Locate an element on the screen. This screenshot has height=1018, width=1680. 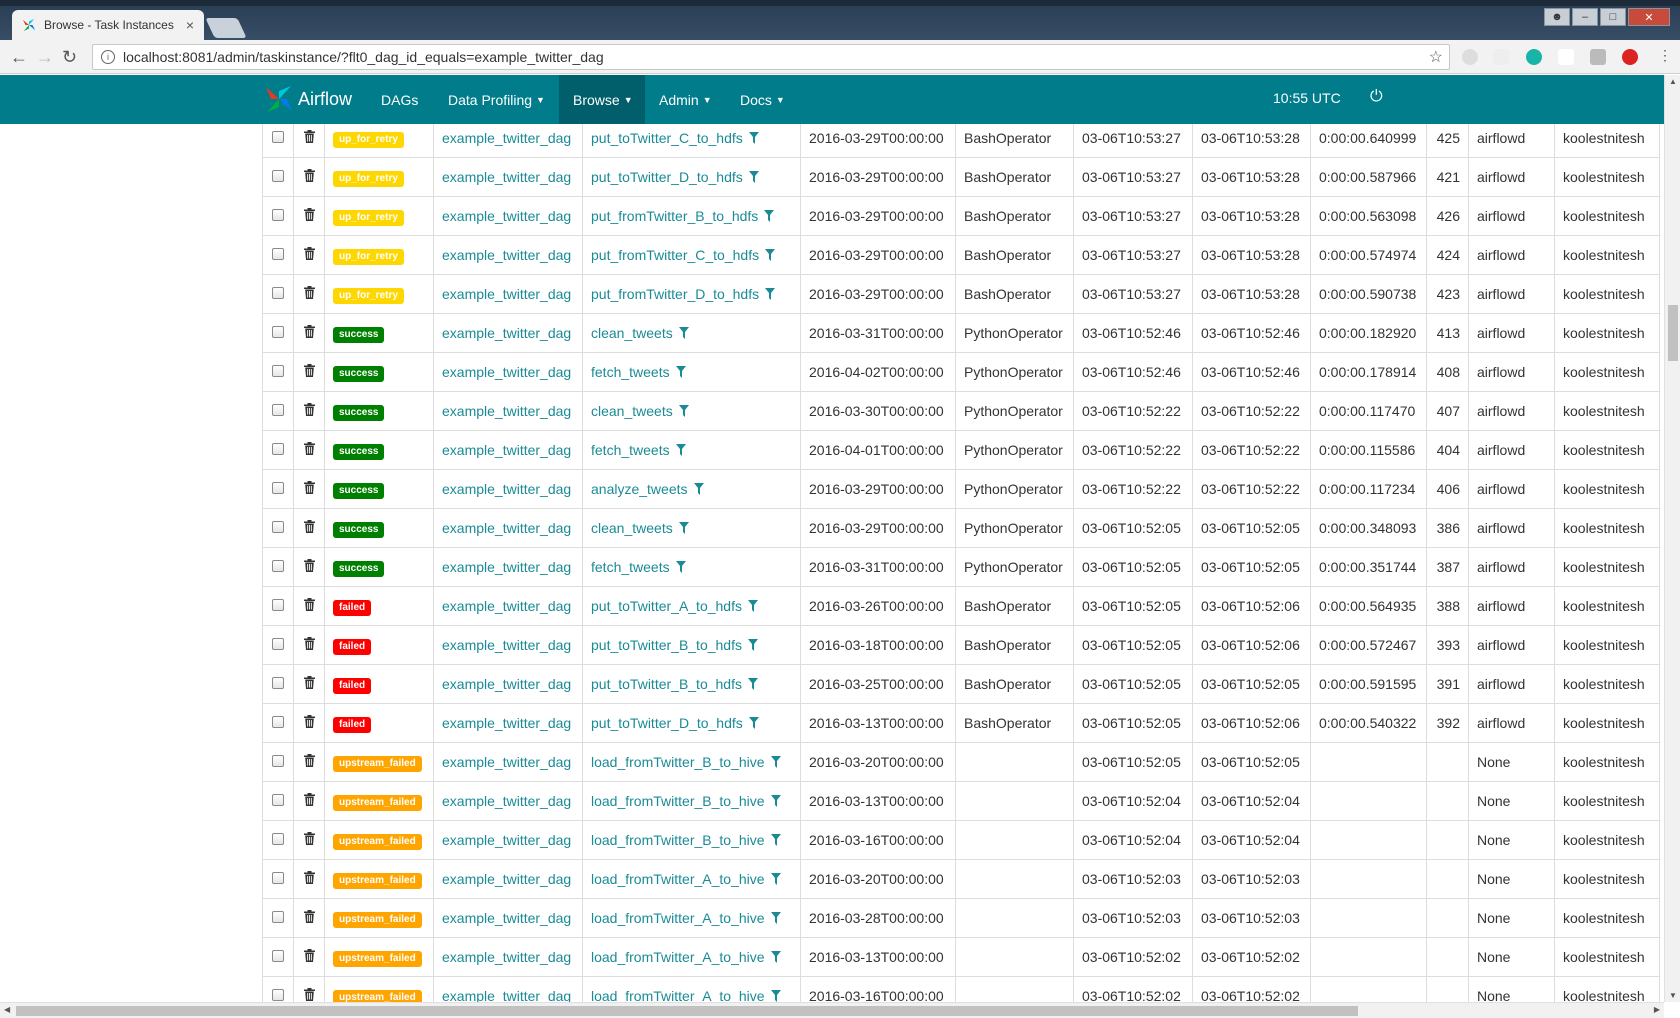
horizontal-scroll-thumb is located at coordinates (687, 1011).